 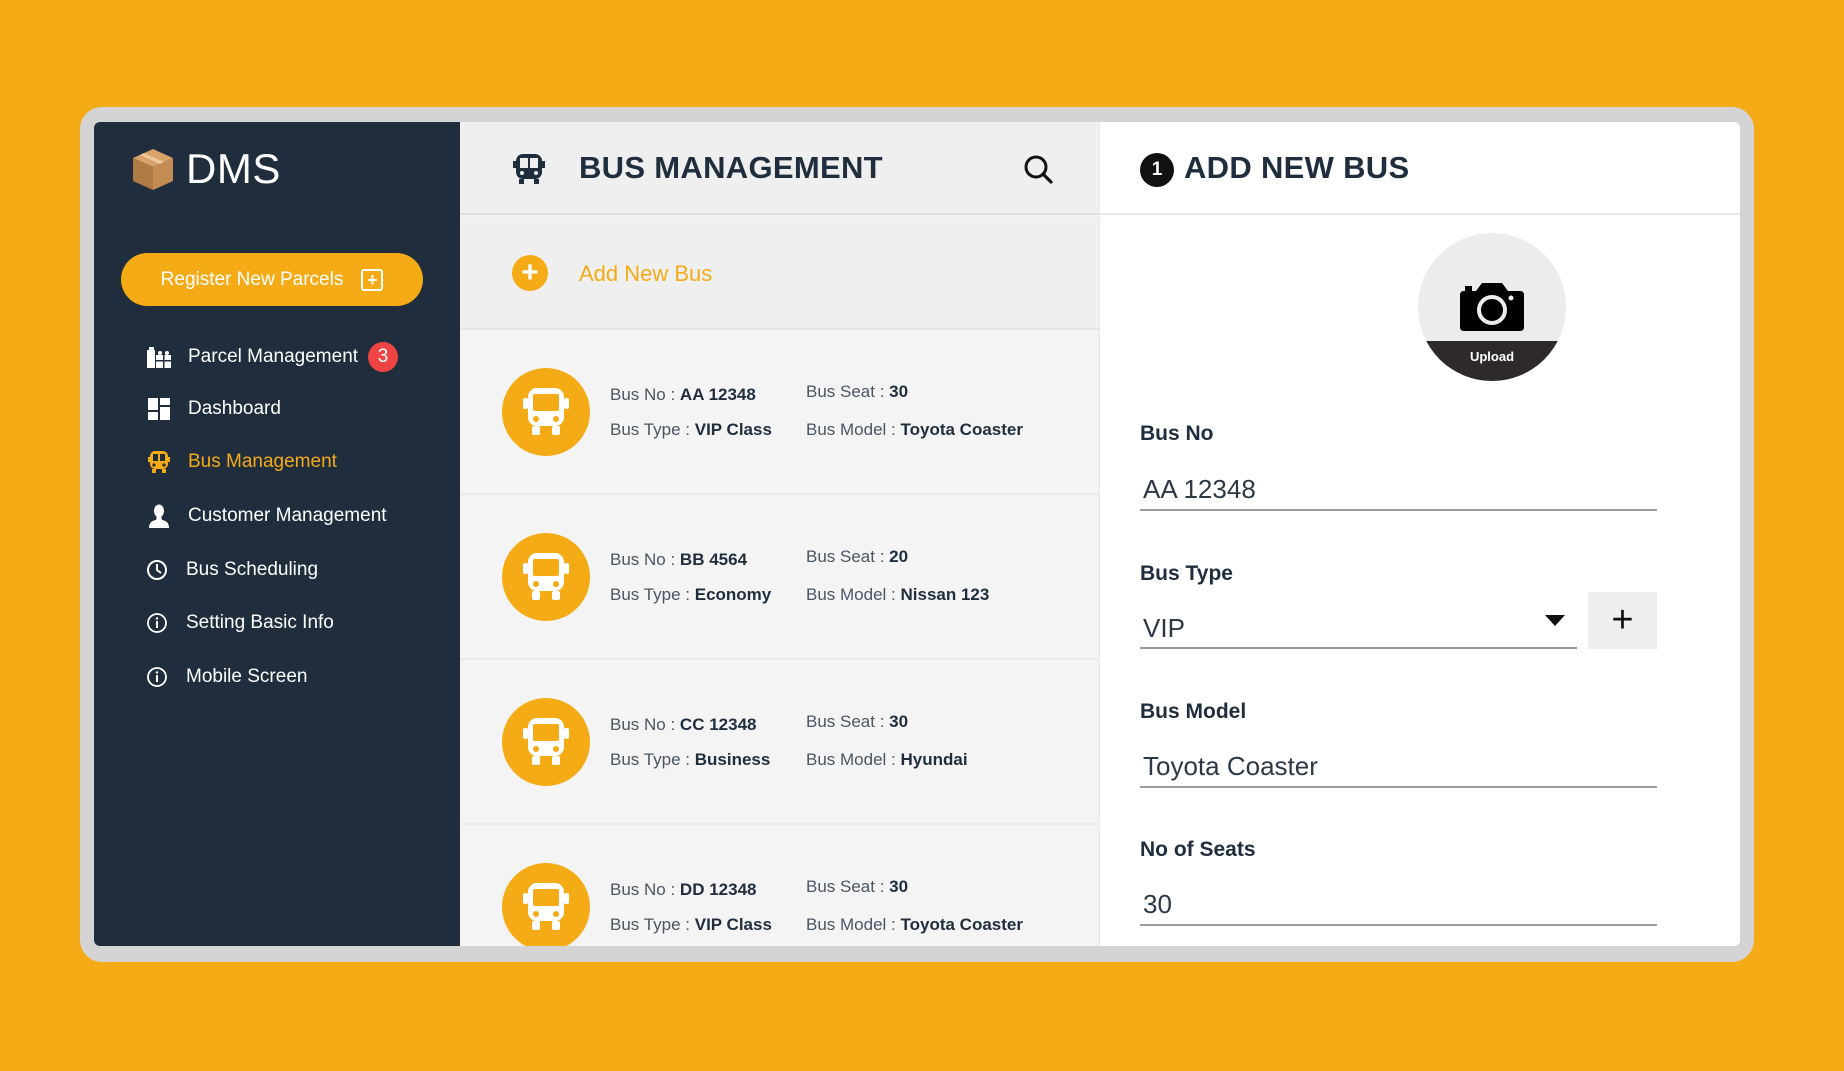 What do you see at coordinates (1177, 433) in the screenshot?
I see `bus-no-label: Bus No` at bounding box center [1177, 433].